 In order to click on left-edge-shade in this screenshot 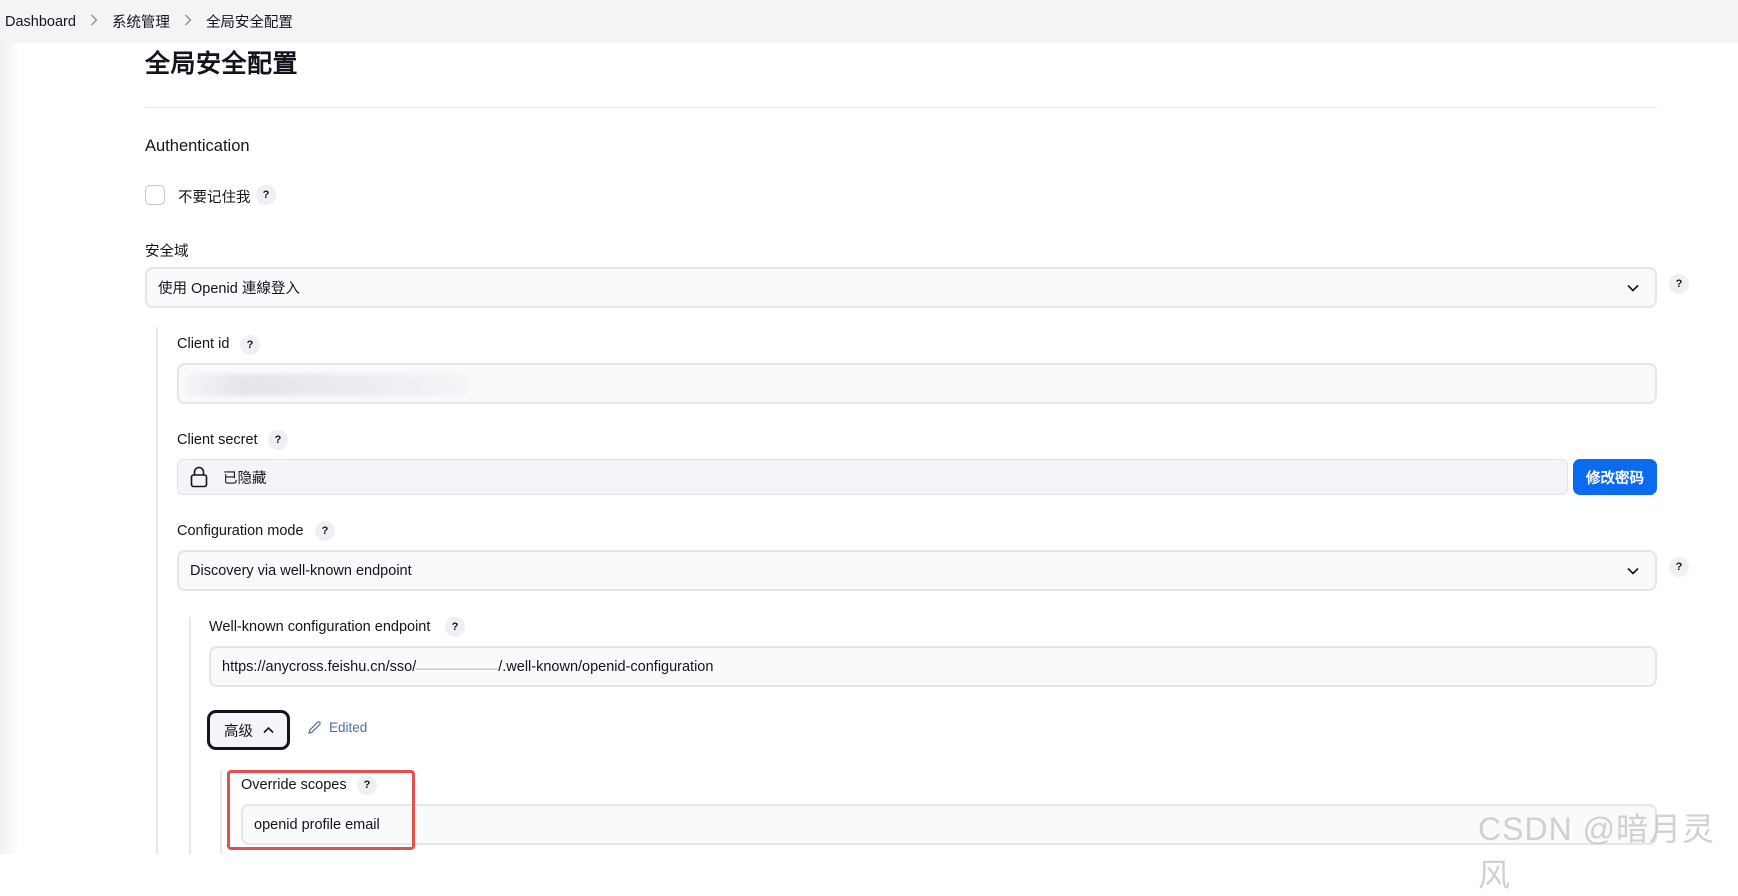, I will do `click(10, 448)`.